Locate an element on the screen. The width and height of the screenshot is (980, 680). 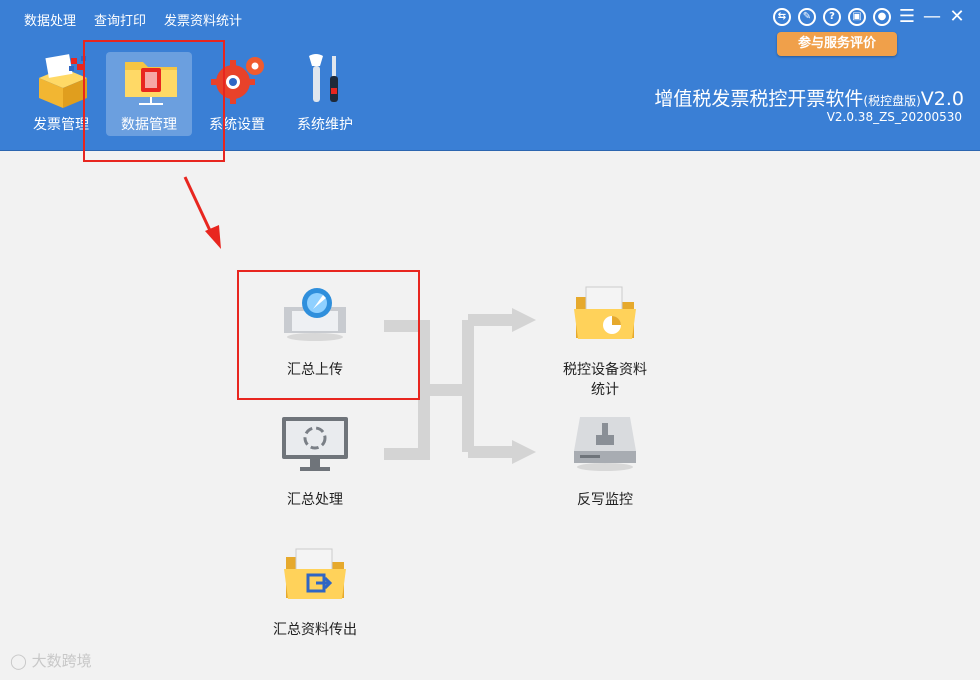
close-icon: ✕ is located at coordinates (957, 17).